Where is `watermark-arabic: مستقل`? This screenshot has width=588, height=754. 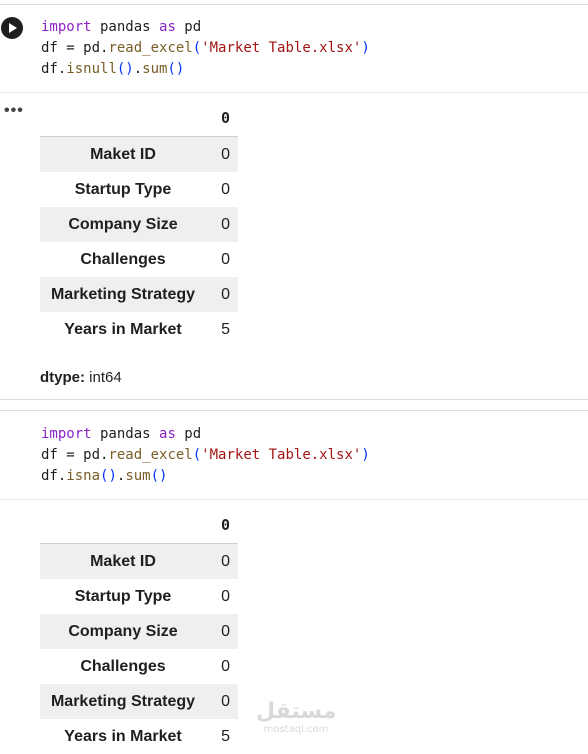
watermark-arabic: مستقل is located at coordinates (296, 711).